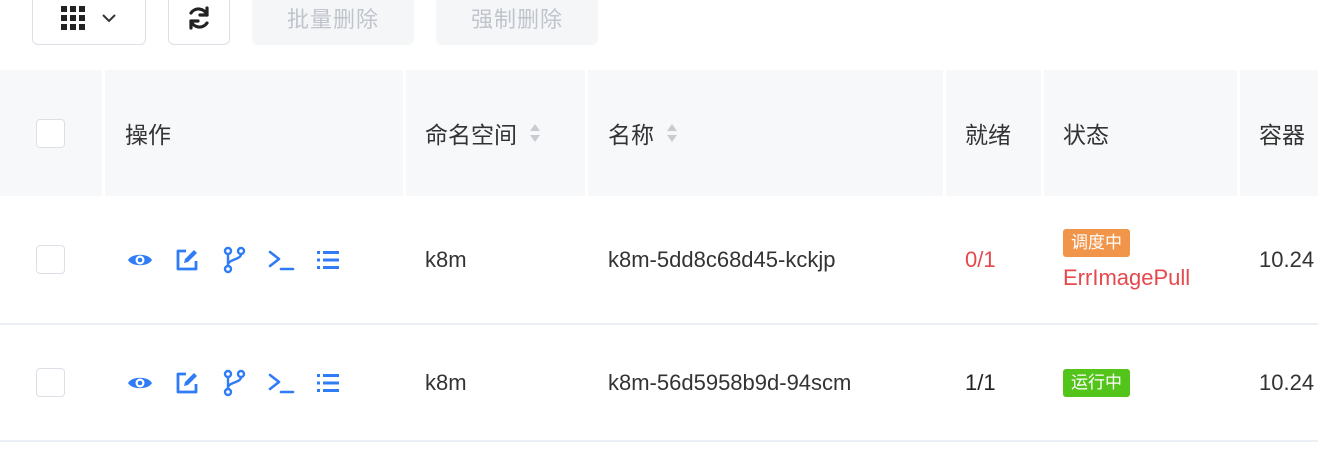 The width and height of the screenshot is (1318, 474). I want to click on grid-icon, so click(73, 18).